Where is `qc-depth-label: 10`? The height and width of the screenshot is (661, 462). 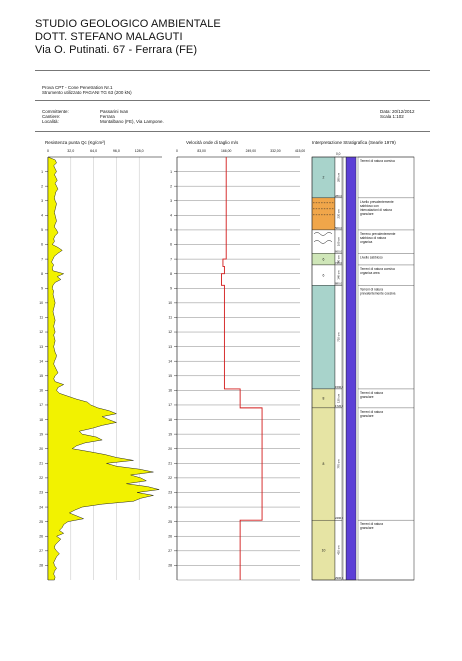
qc-depth-label: 10 is located at coordinates (41, 303).